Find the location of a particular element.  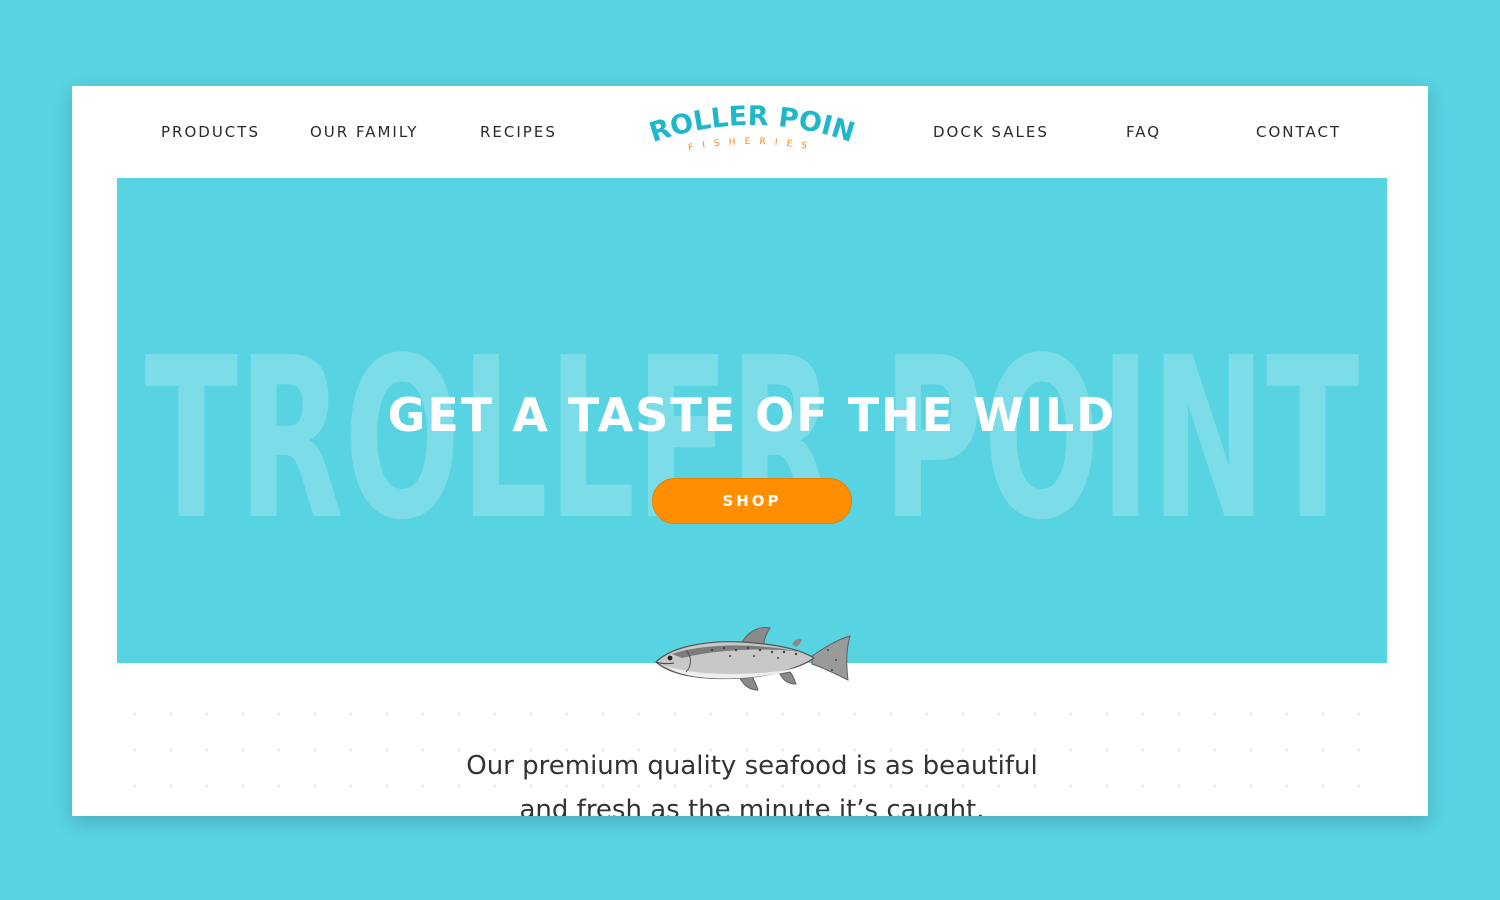

nav-item-contact: CONTACT is located at coordinates (1298, 132).